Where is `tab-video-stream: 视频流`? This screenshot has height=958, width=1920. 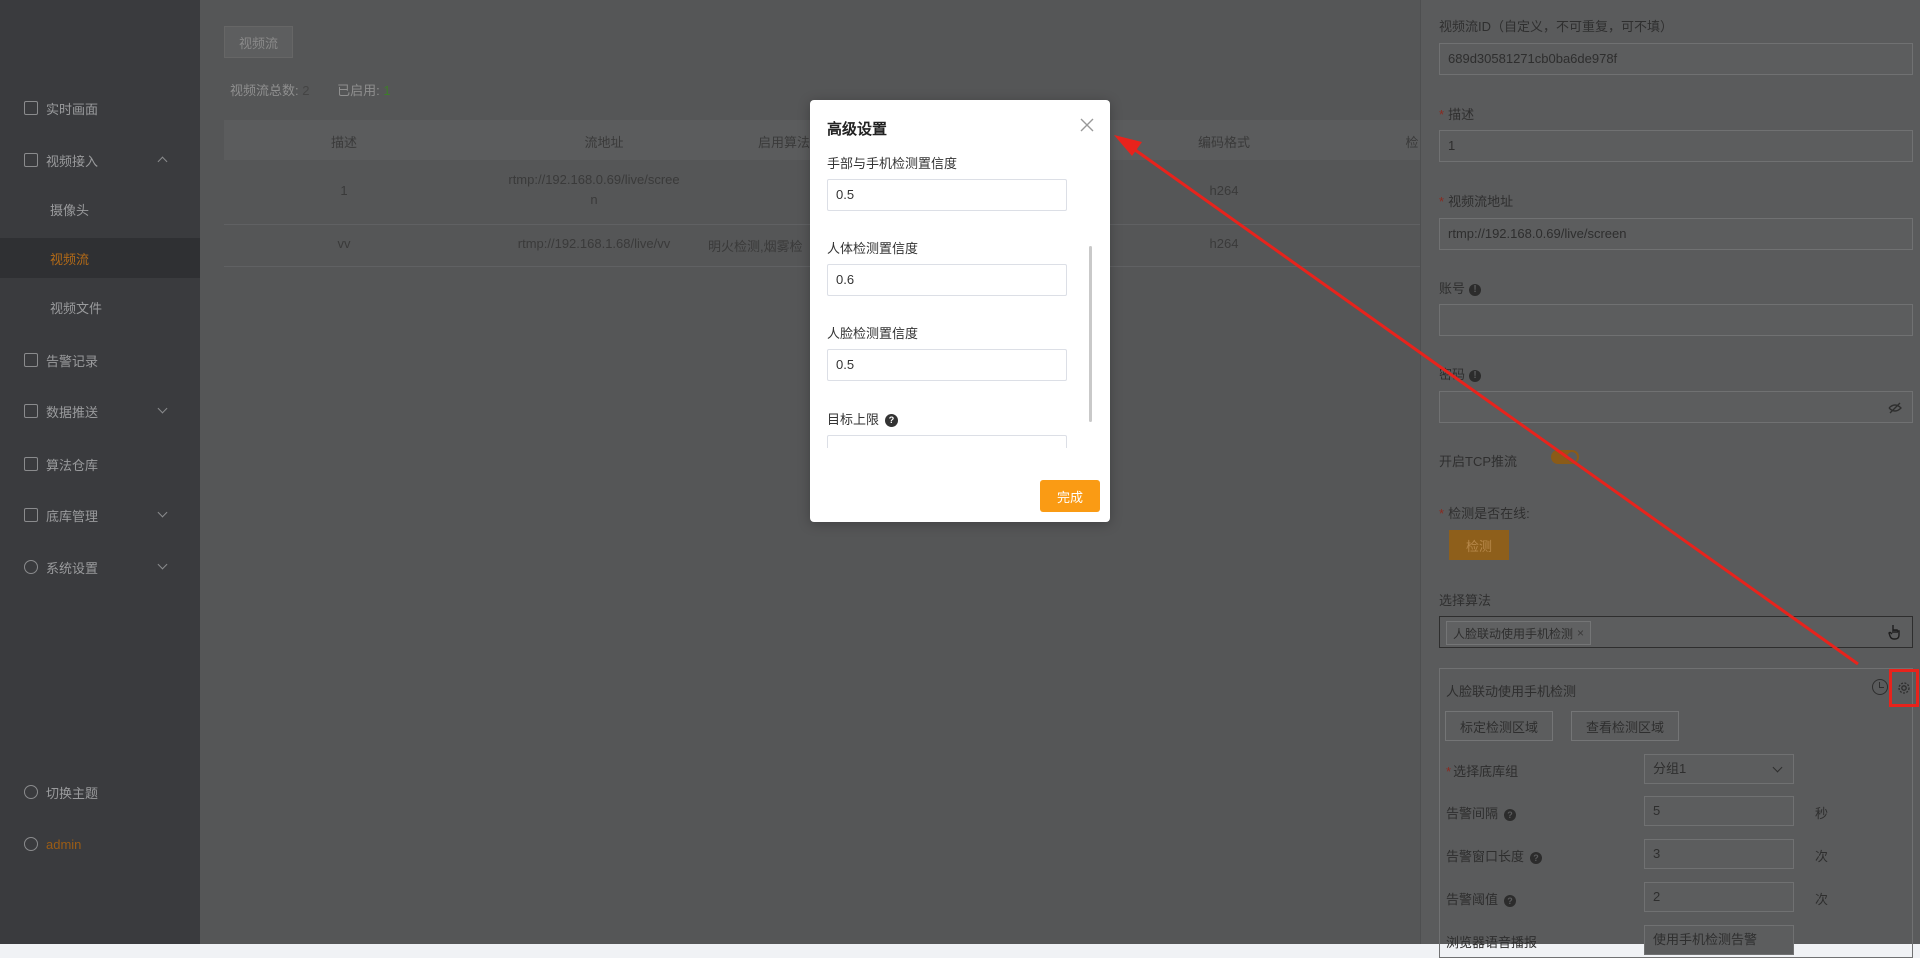 tab-video-stream: 视频流 is located at coordinates (259, 42).